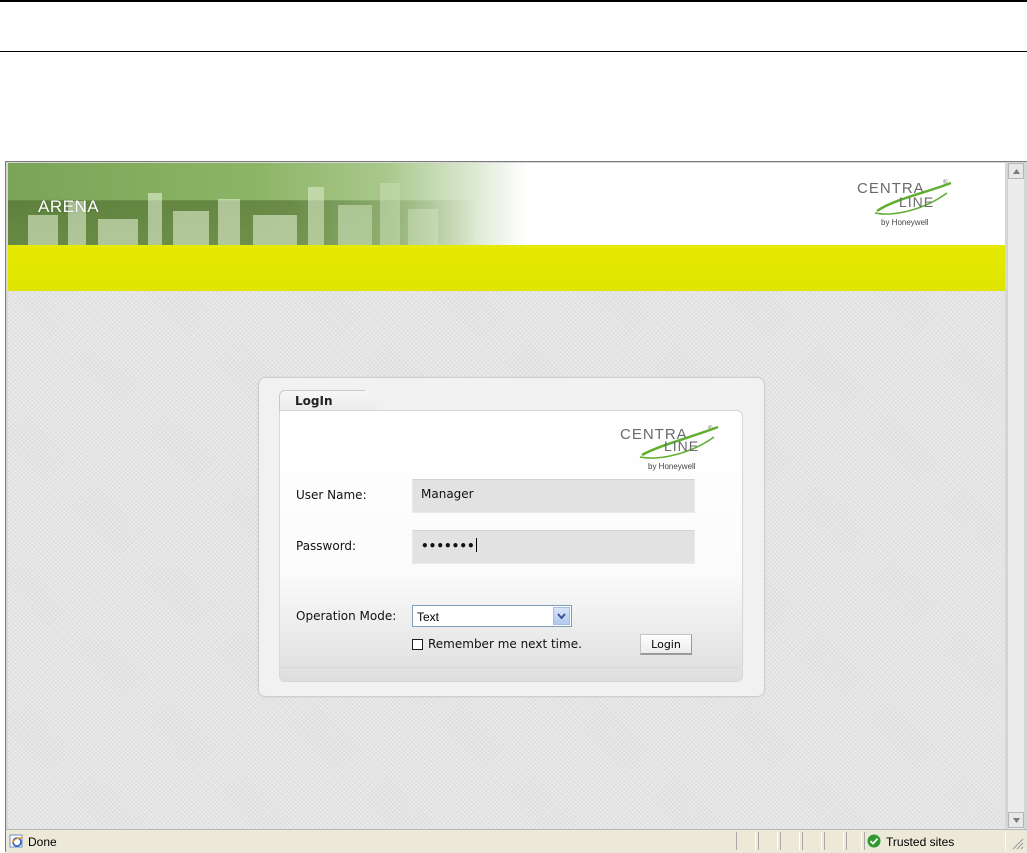  What do you see at coordinates (513, 1) in the screenshot?
I see `document-top-rule` at bounding box center [513, 1].